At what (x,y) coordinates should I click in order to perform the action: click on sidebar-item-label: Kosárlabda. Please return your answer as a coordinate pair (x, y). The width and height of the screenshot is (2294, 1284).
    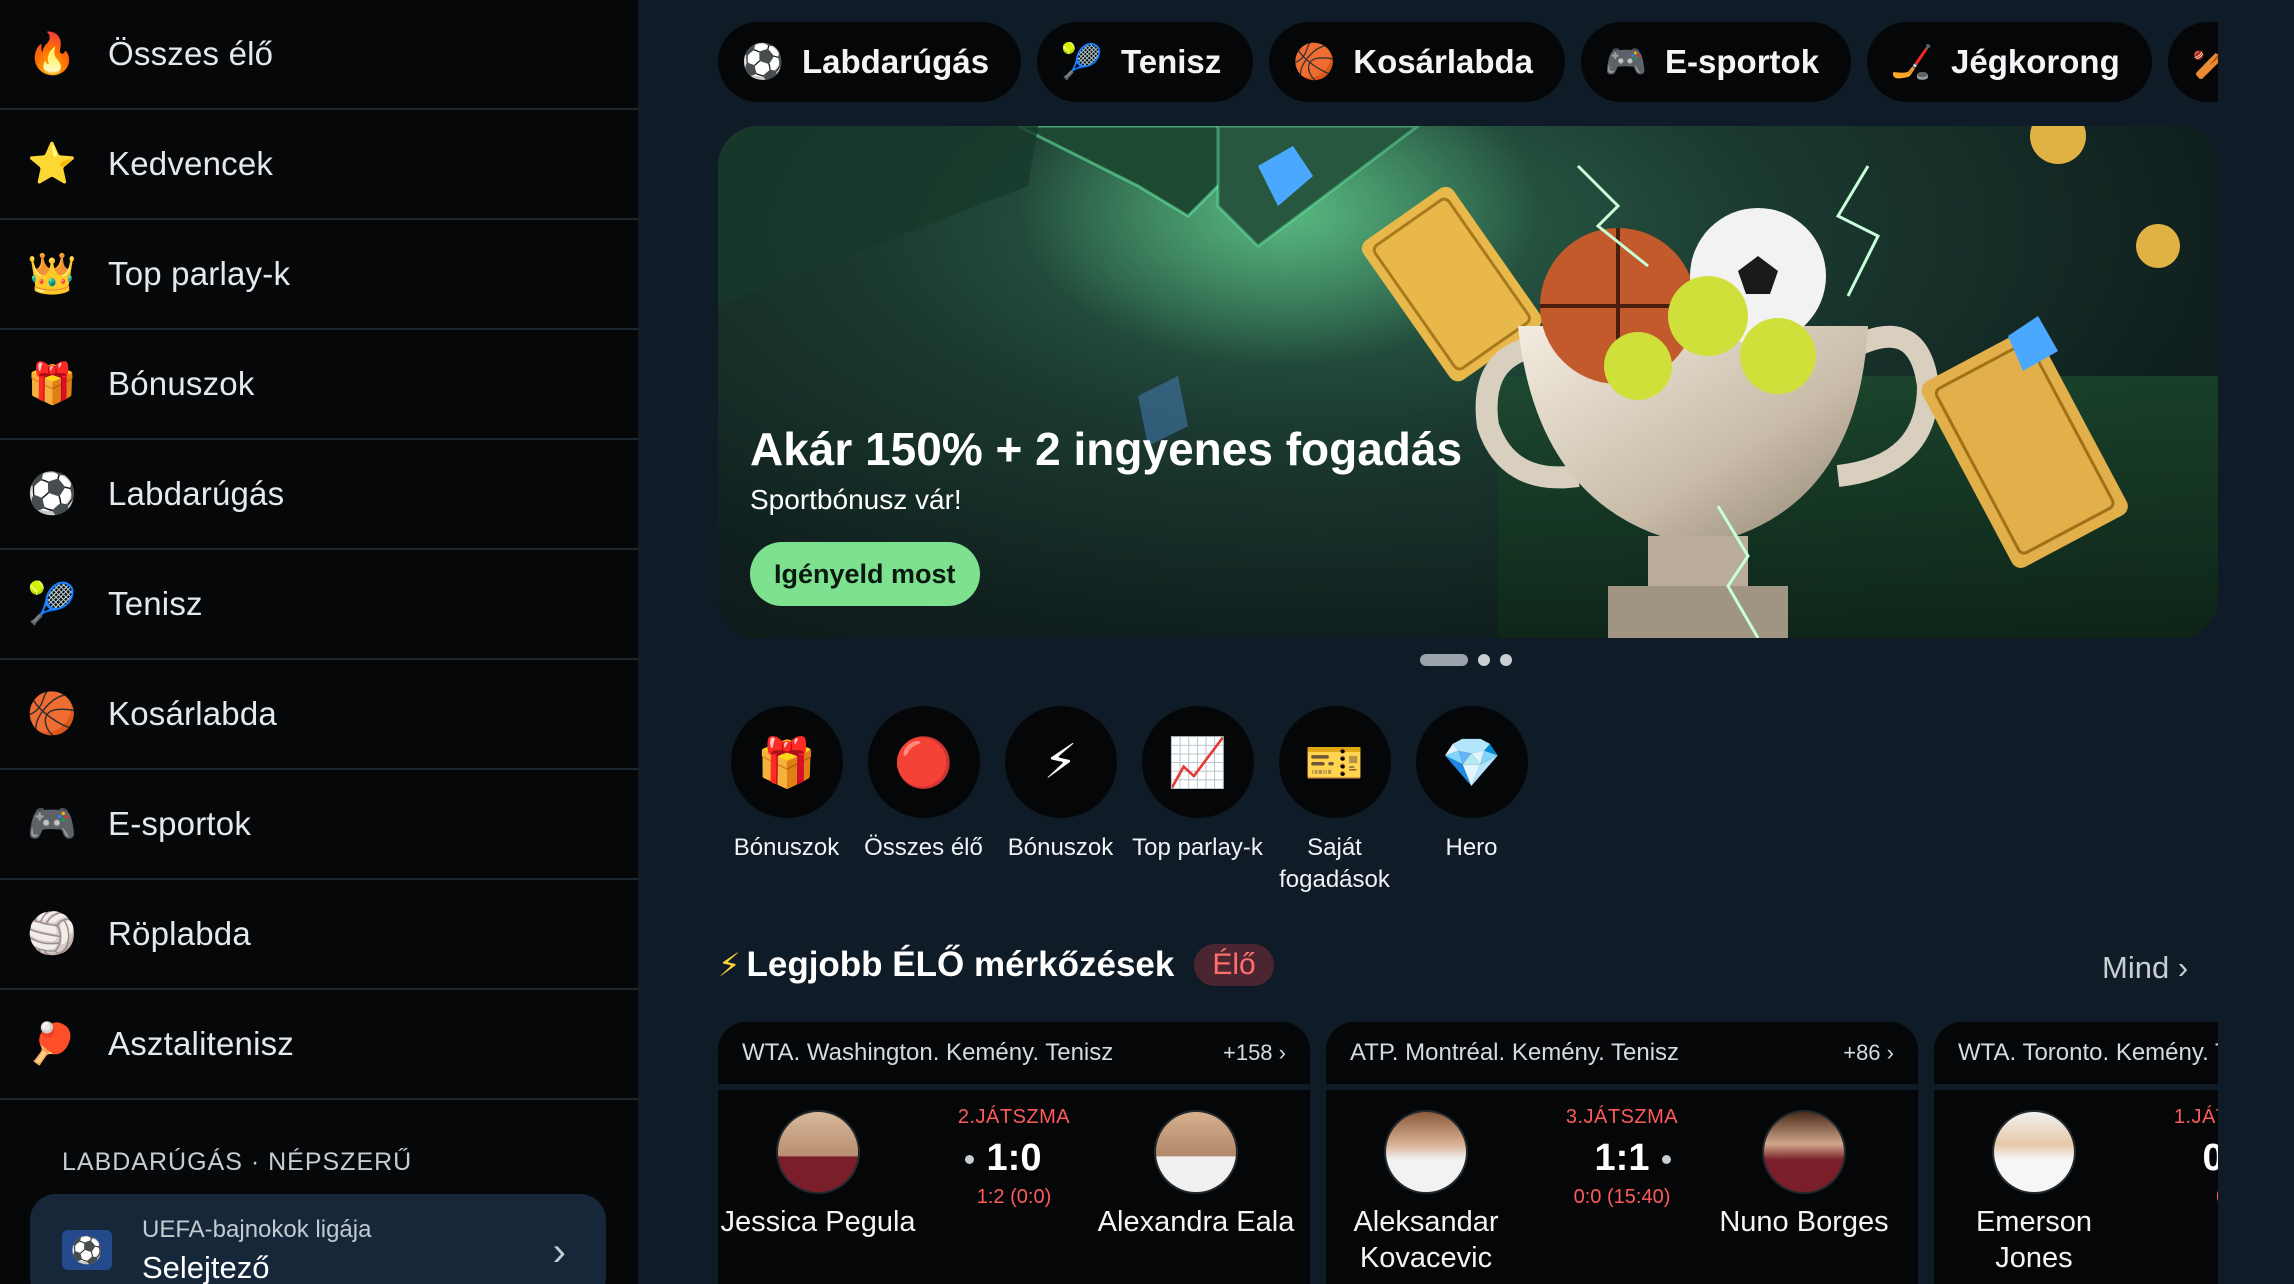
    Looking at the image, I should click on (192, 713).